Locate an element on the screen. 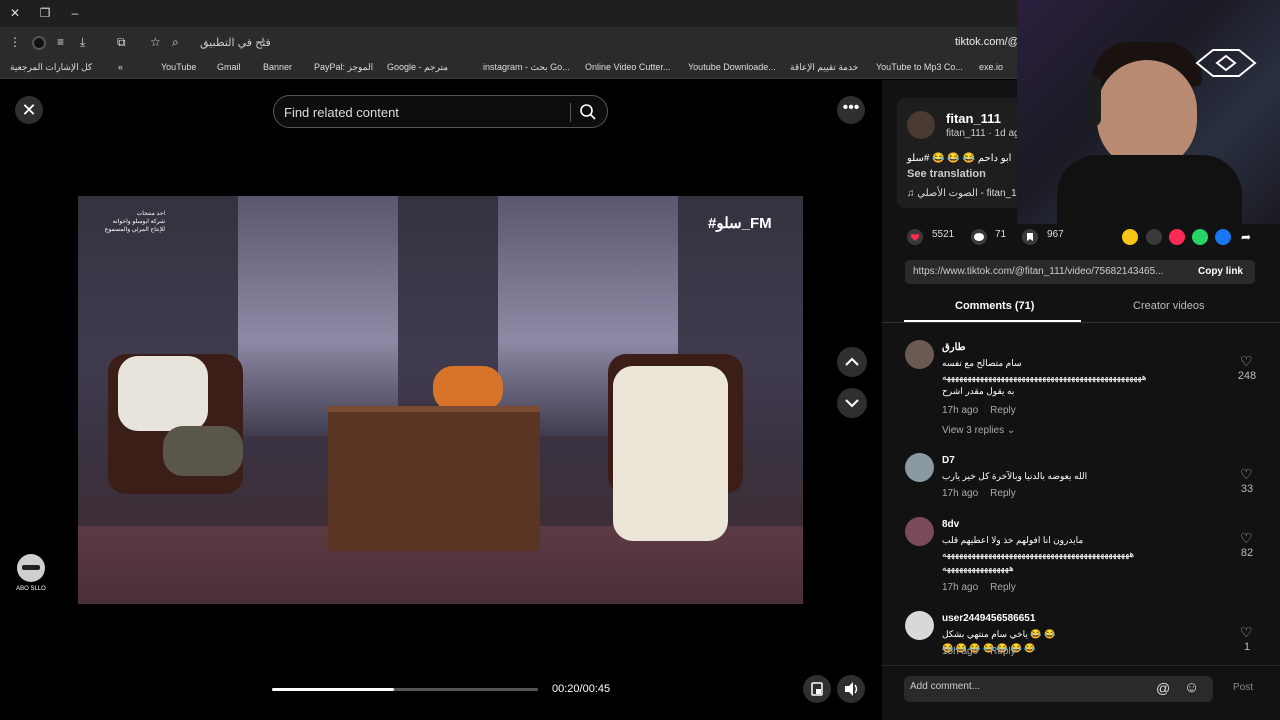 Image resolution: width=1280 pixels, height=720 pixels. webcam-overlay is located at coordinates (1148, 112).